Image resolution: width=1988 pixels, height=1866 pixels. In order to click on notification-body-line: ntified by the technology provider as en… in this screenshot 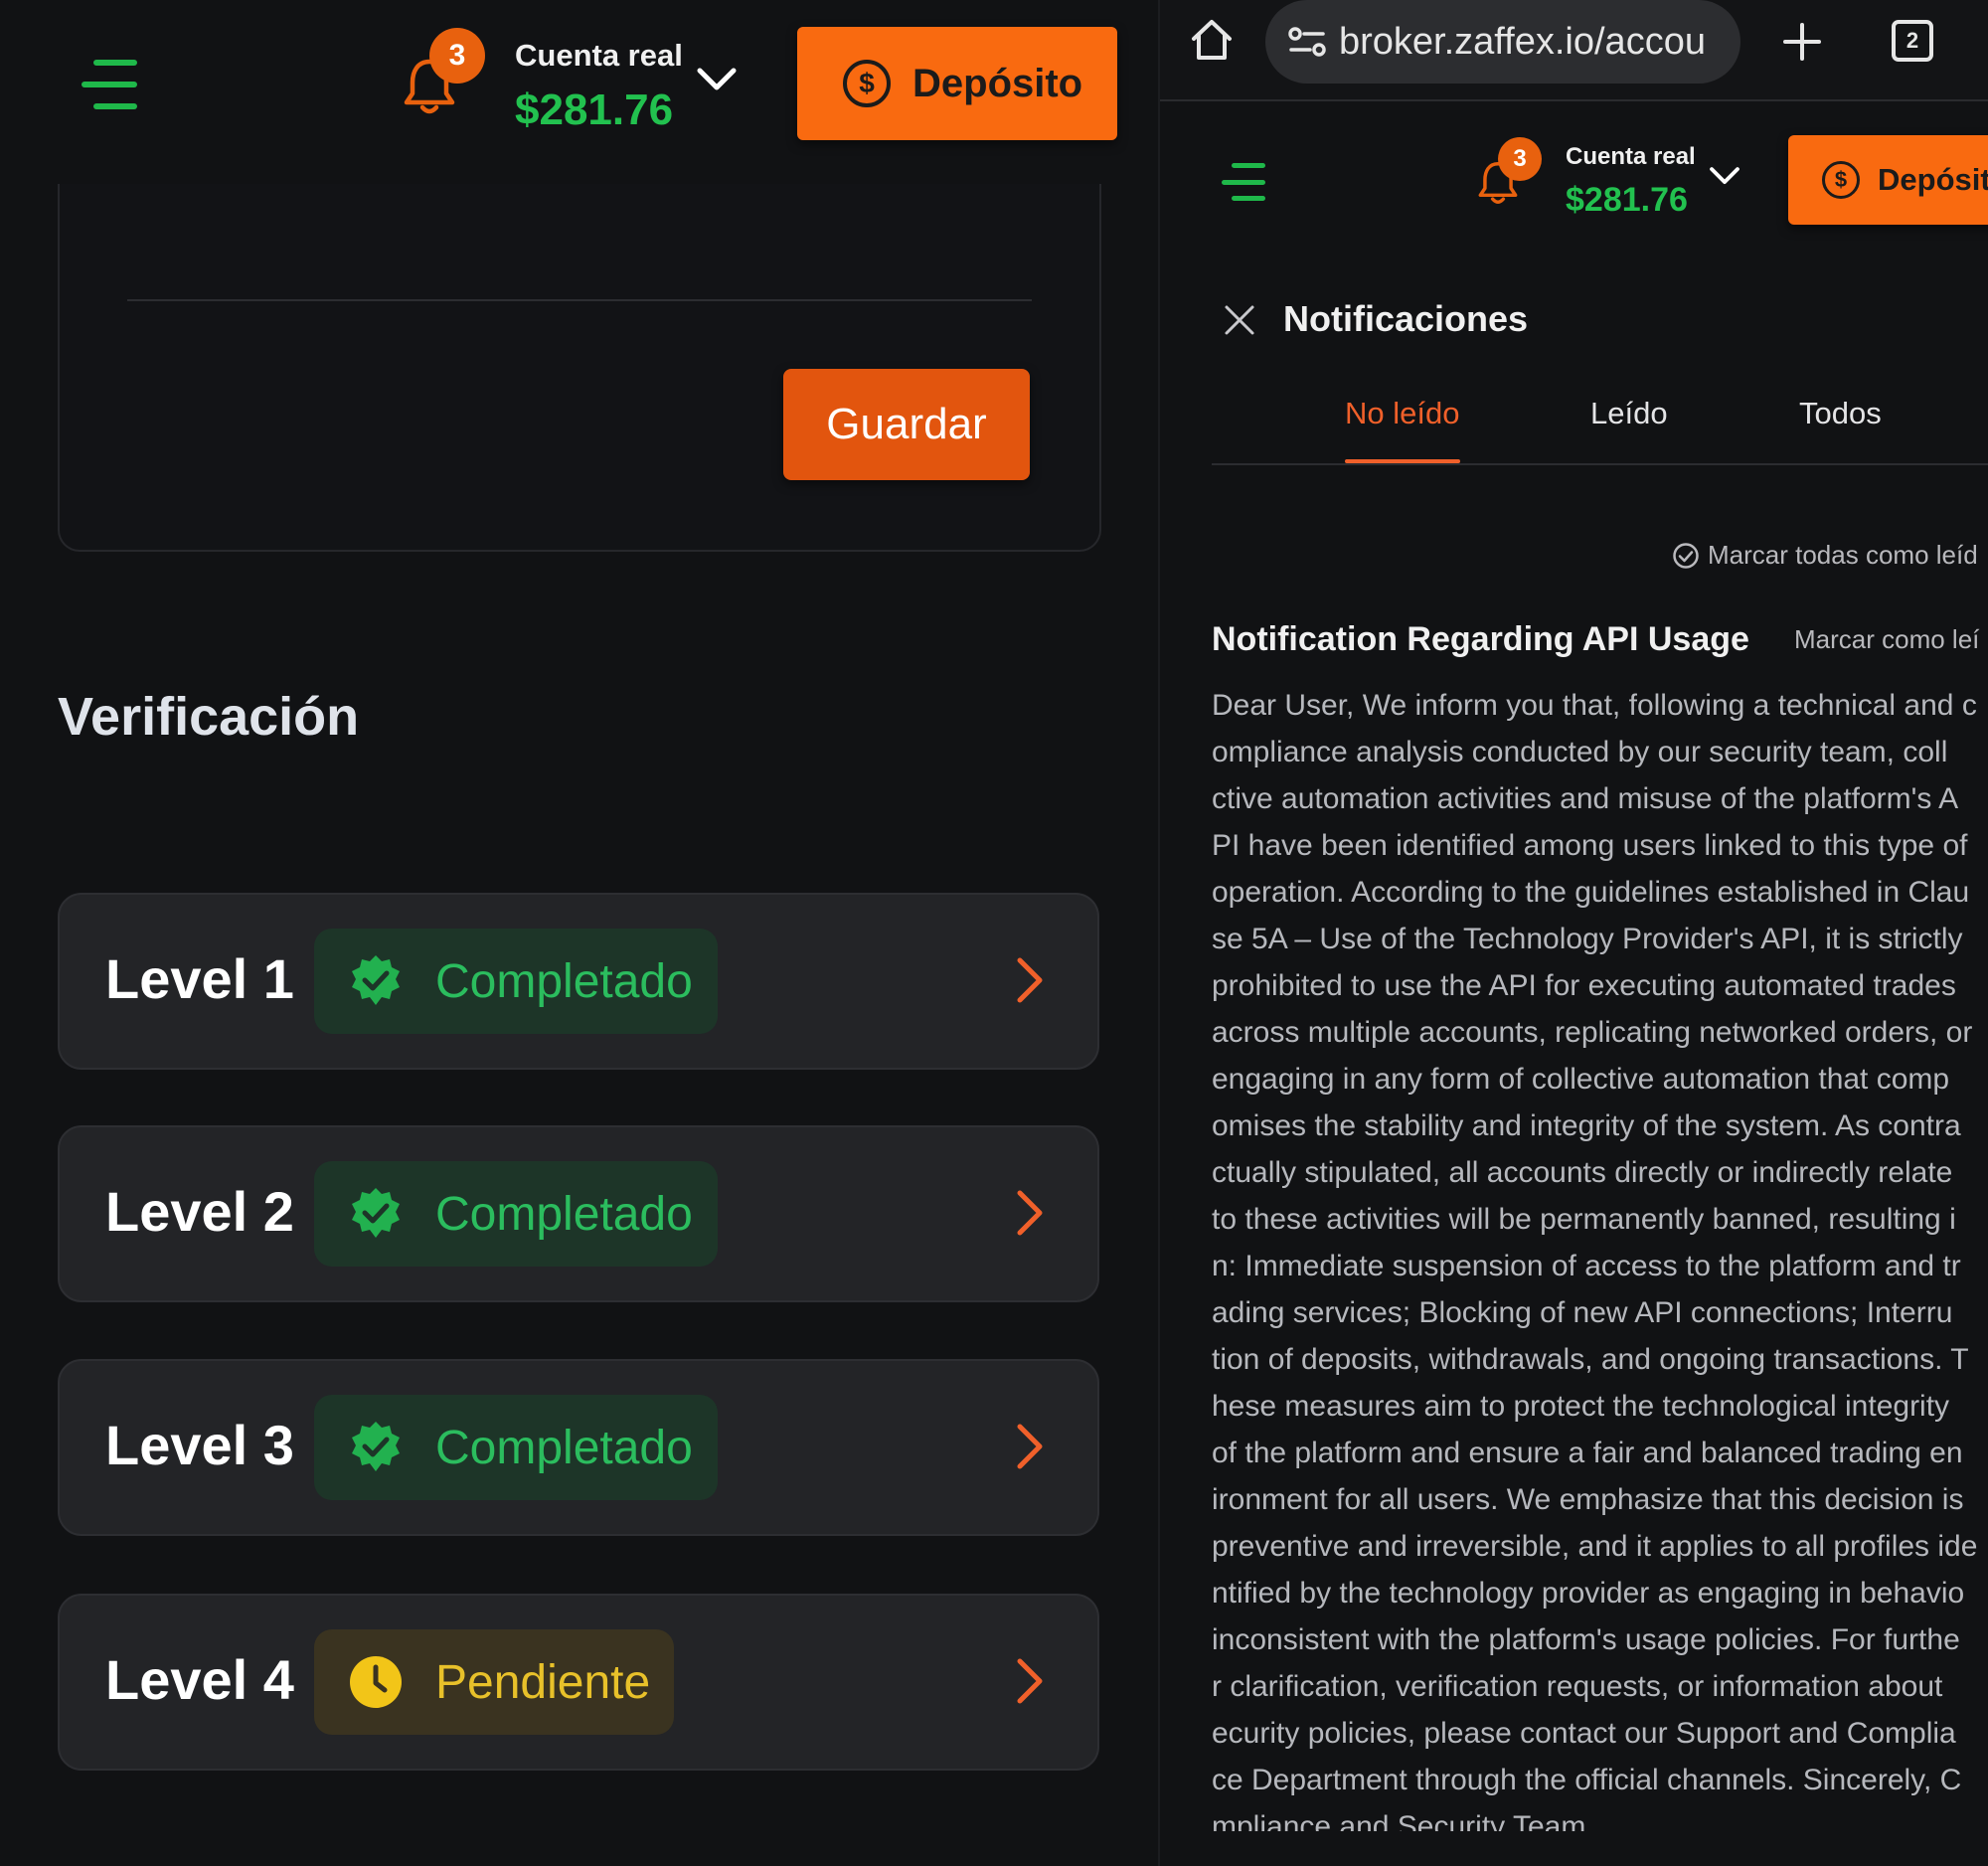, I will do `click(1588, 1593)`.